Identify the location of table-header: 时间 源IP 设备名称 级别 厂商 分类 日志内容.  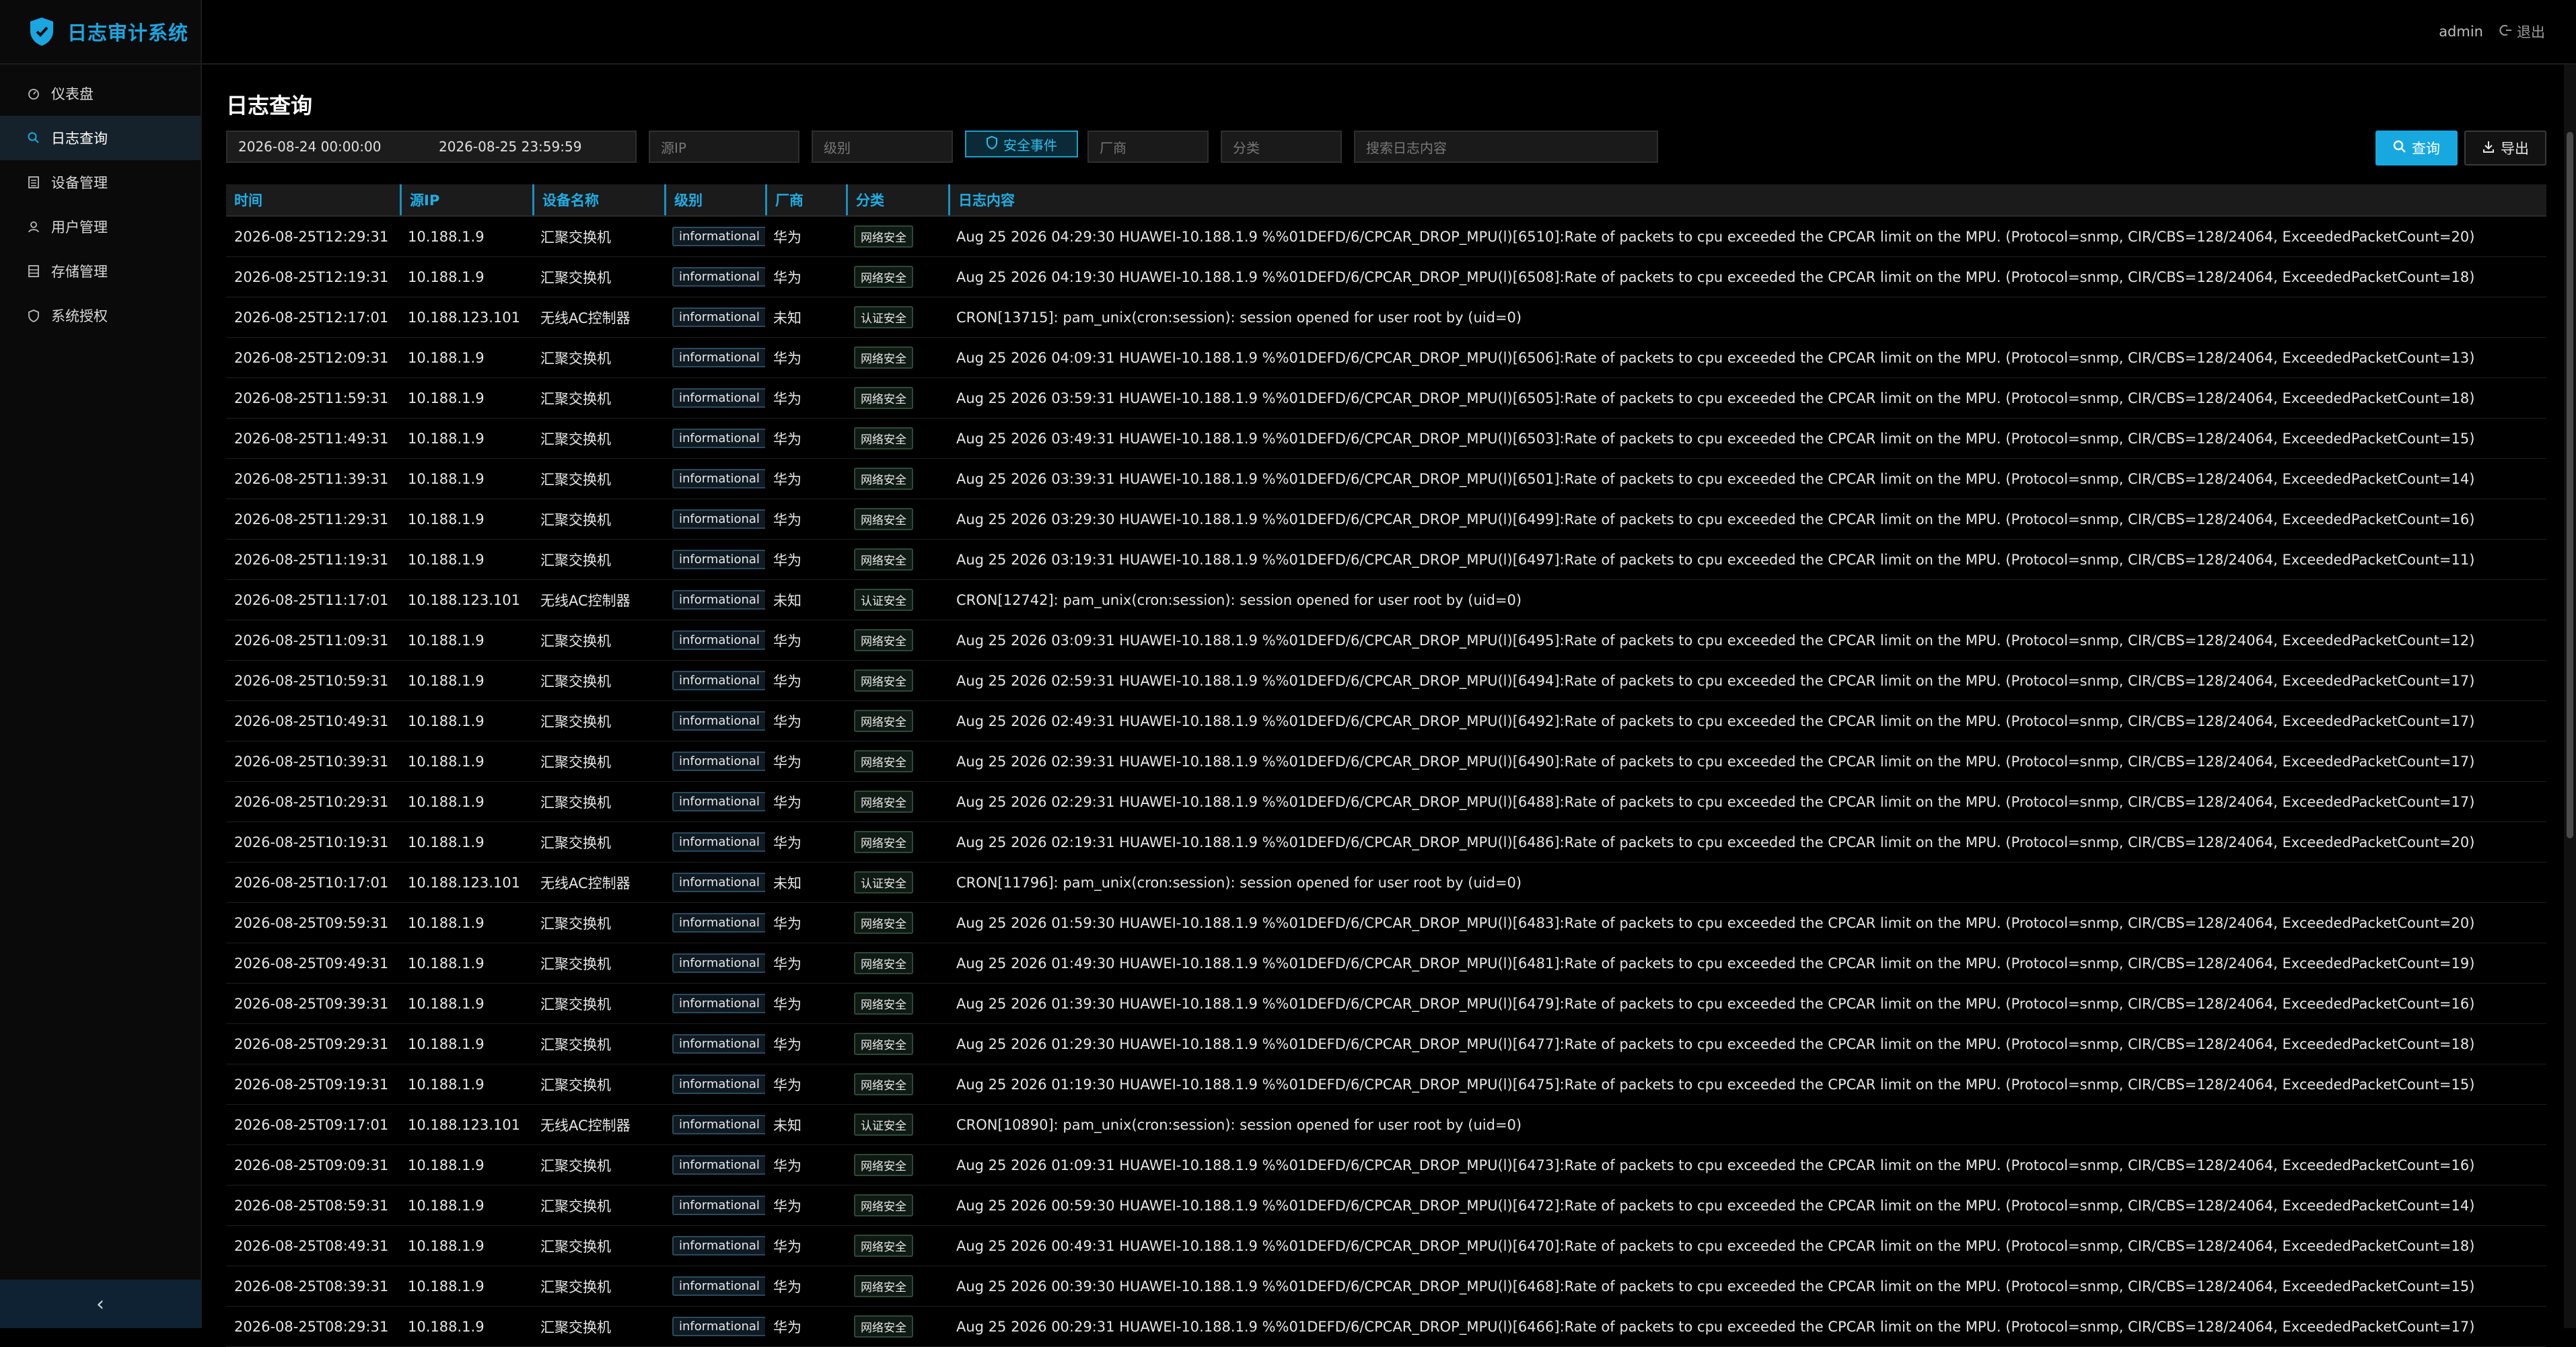
(1386, 200).